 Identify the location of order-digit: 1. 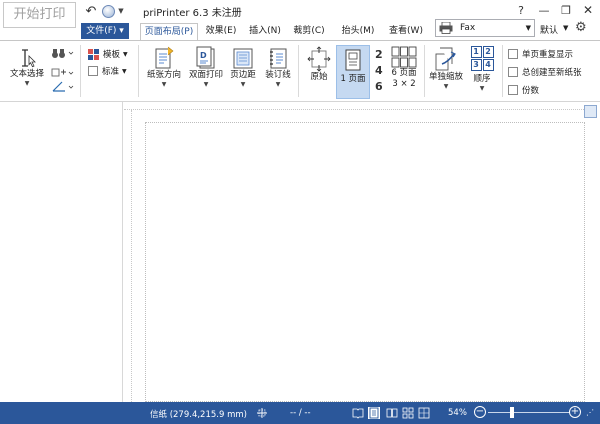
(476, 52).